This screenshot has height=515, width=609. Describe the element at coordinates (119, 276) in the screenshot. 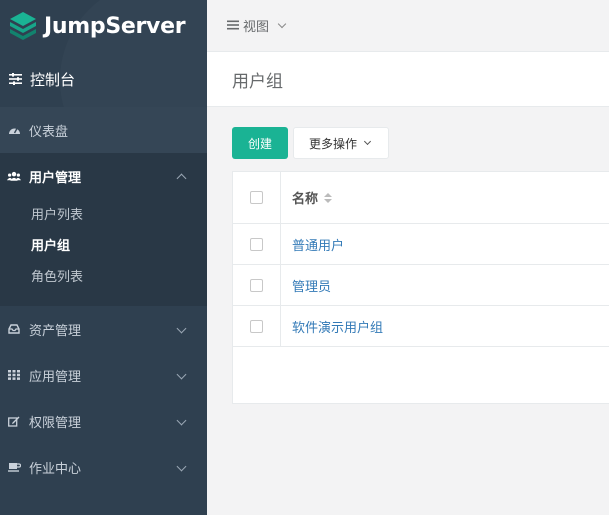

I see `sidebar-subitem-role-list: 角色列表` at that location.